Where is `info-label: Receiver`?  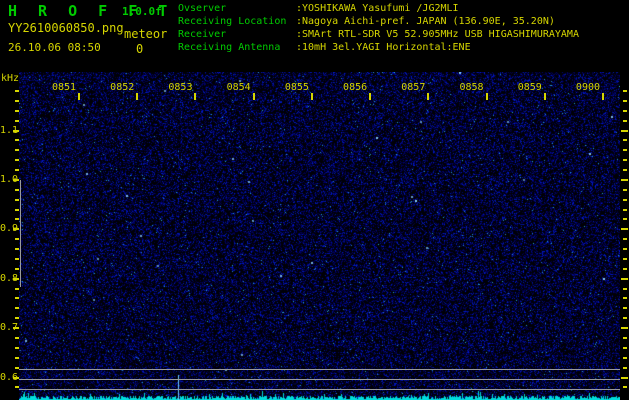
info-label: Receiver is located at coordinates (202, 34).